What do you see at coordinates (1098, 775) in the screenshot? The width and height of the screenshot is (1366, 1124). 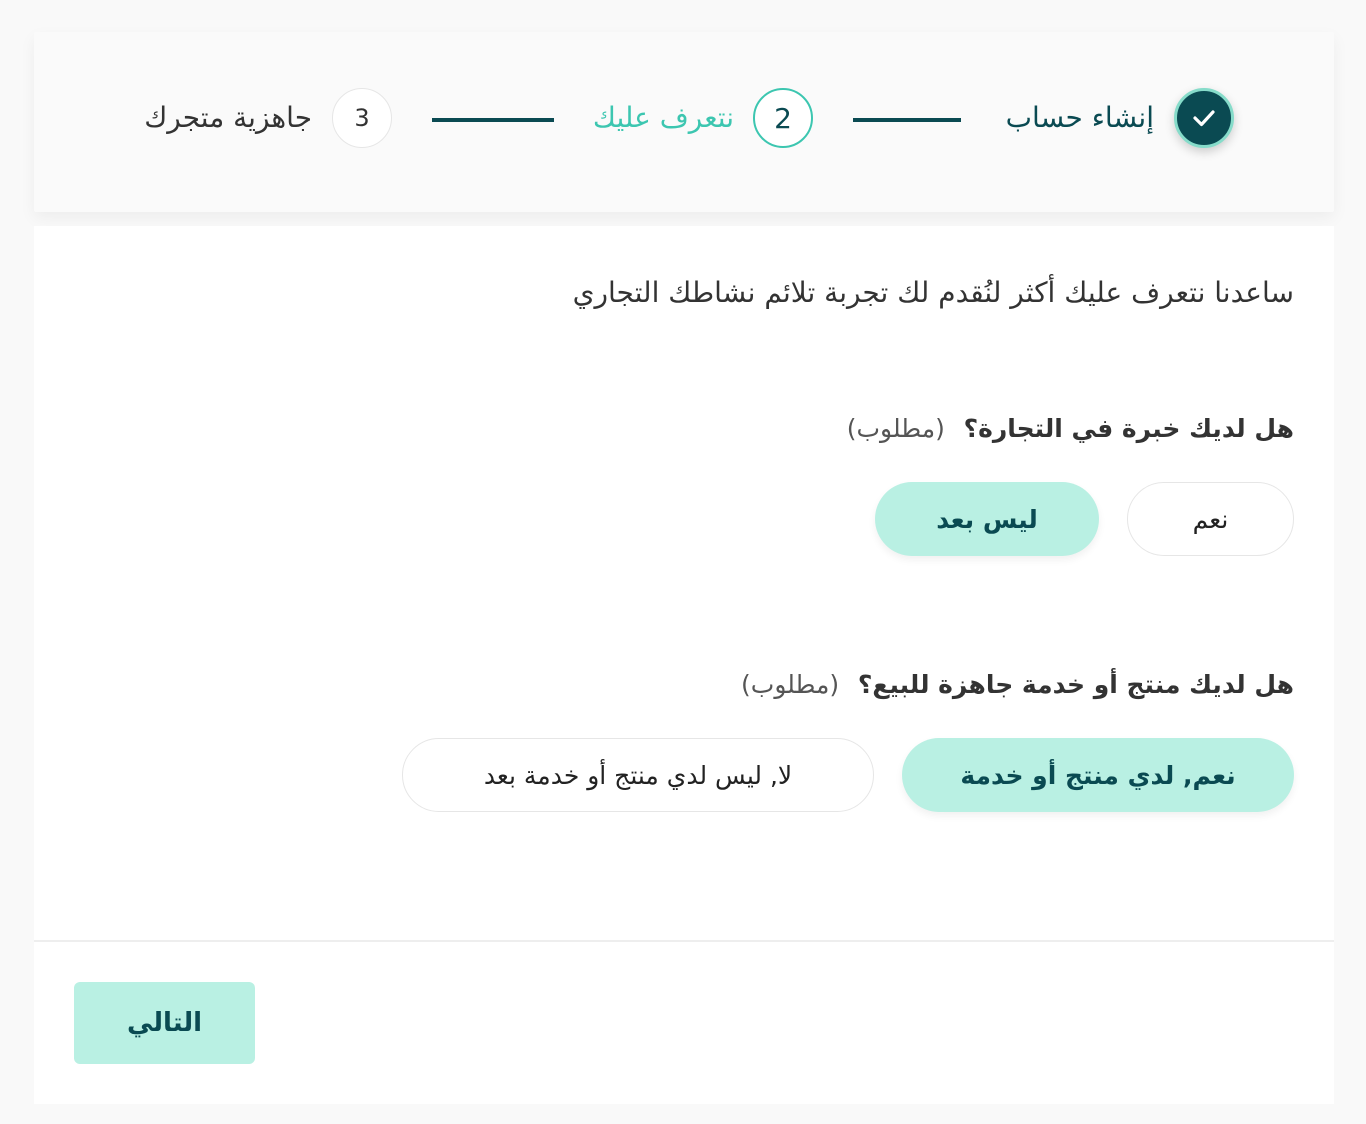 I see `option-has-product: نعم, لدي منتج أو خدمة` at bounding box center [1098, 775].